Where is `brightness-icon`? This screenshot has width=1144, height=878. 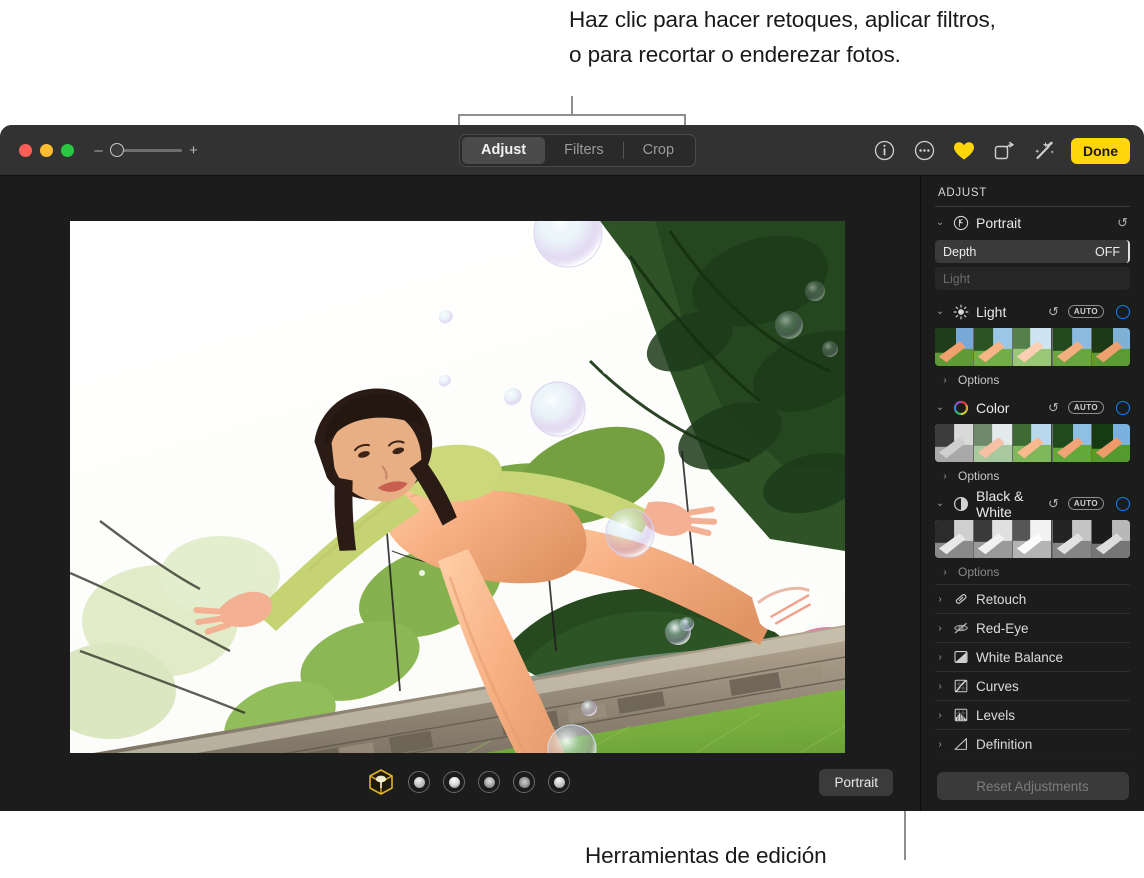
brightness-icon is located at coordinates (960, 311).